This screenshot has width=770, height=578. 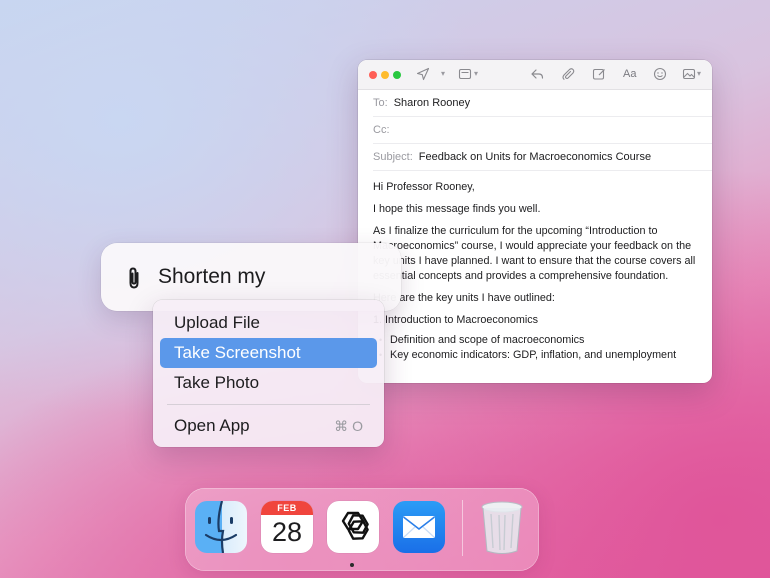 I want to click on dock-divider, so click(x=462, y=528).